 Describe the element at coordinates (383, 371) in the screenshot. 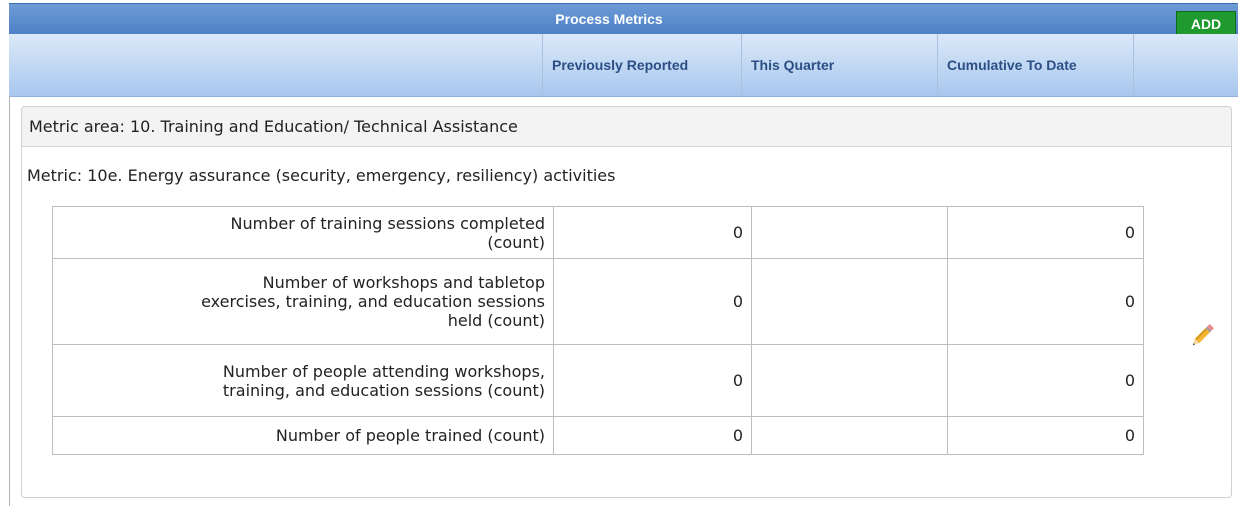

I see `metric-row-label-line: Number of people attending workshops,` at that location.